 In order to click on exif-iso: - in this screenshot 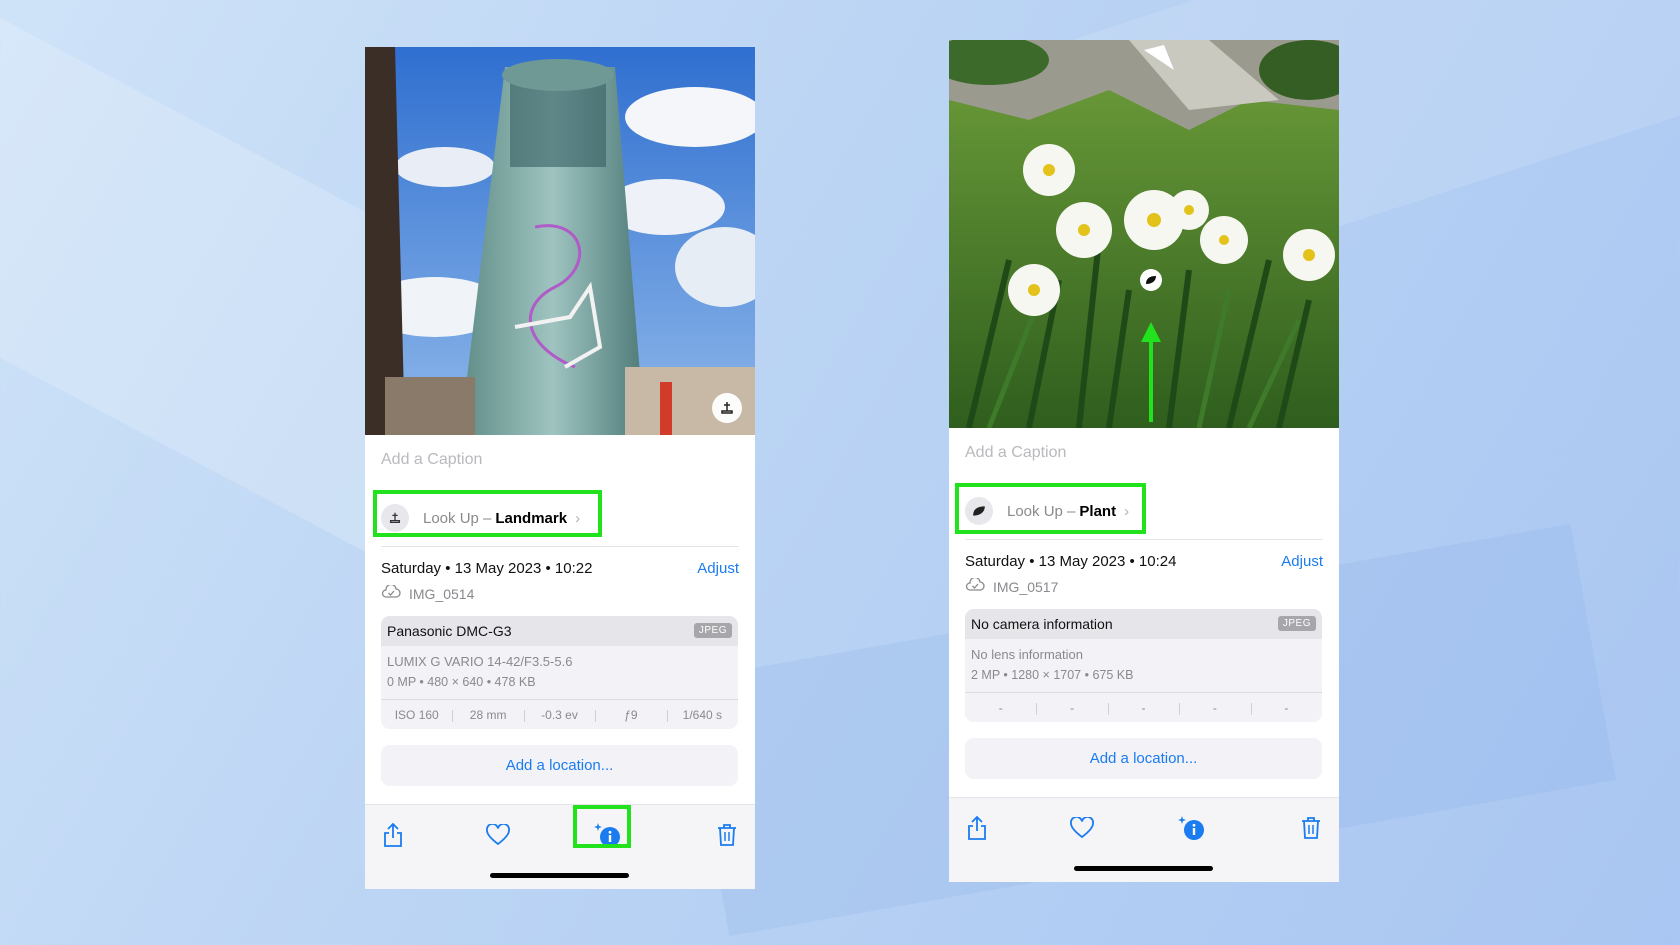, I will do `click(1000, 707)`.